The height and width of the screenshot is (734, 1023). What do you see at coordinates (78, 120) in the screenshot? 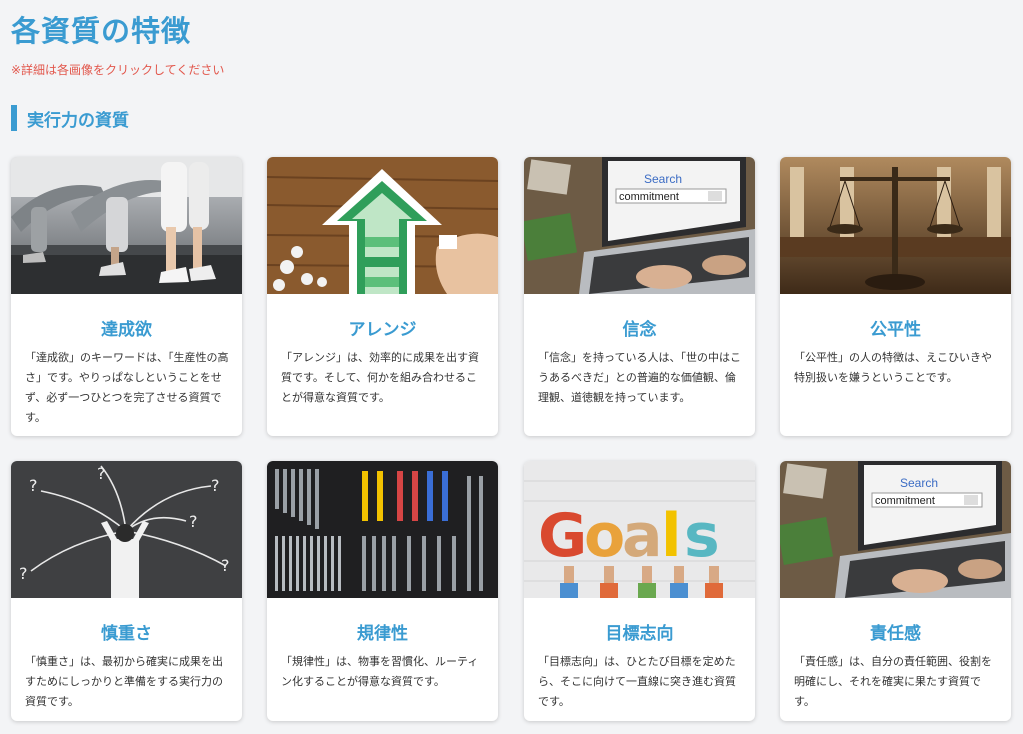
I see `section-title: 実行力の資質` at bounding box center [78, 120].